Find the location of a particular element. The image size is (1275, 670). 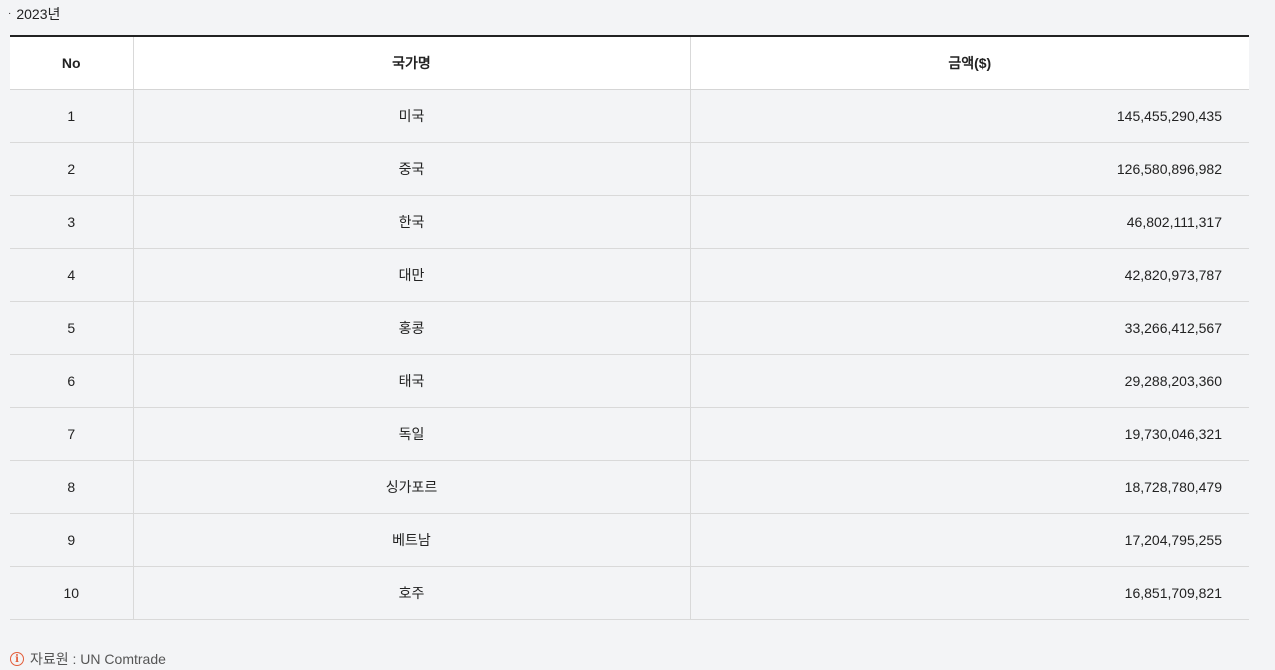

table-row: 10 호주 16,851,709,821 is located at coordinates (629, 593).